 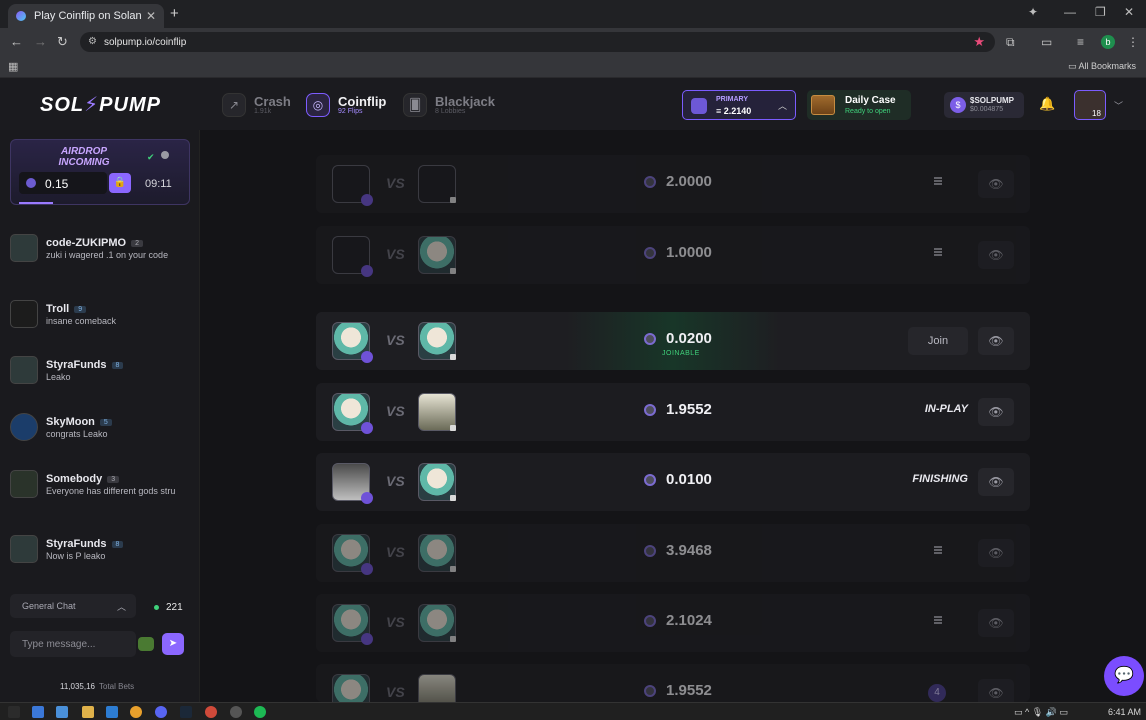 What do you see at coordinates (236, 712) in the screenshot?
I see `github-icon` at bounding box center [236, 712].